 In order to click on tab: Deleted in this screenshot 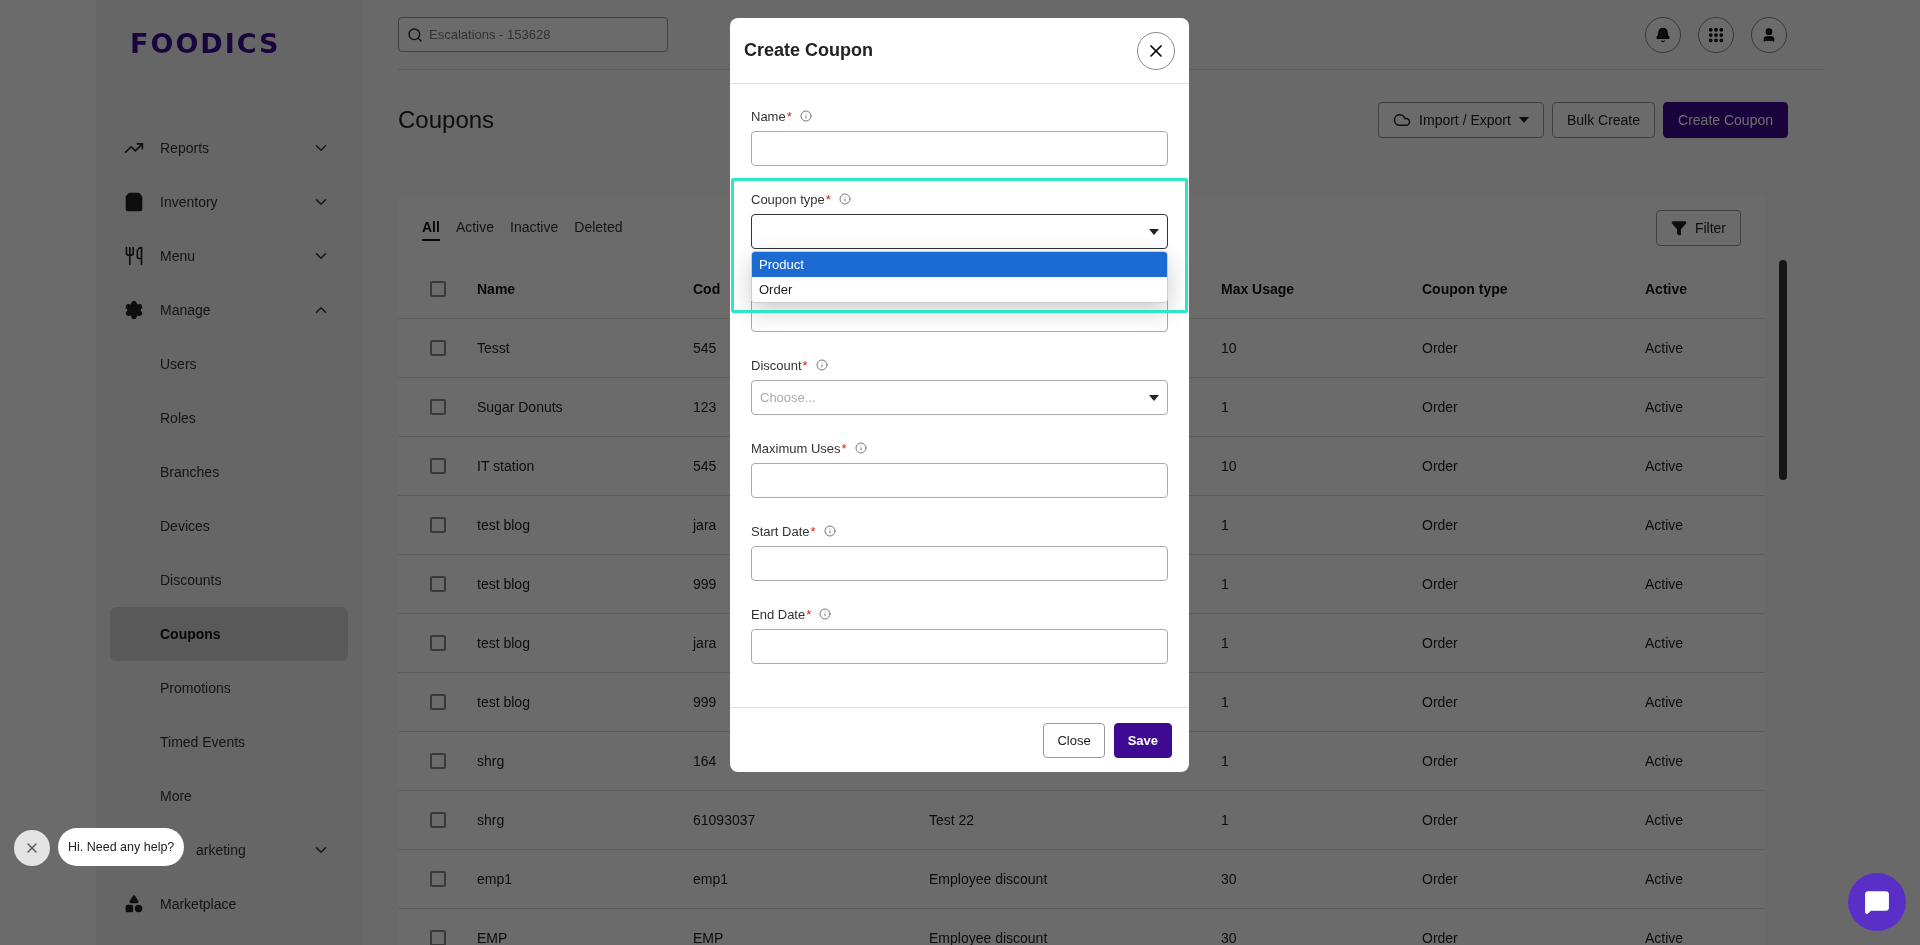, I will do `click(598, 227)`.